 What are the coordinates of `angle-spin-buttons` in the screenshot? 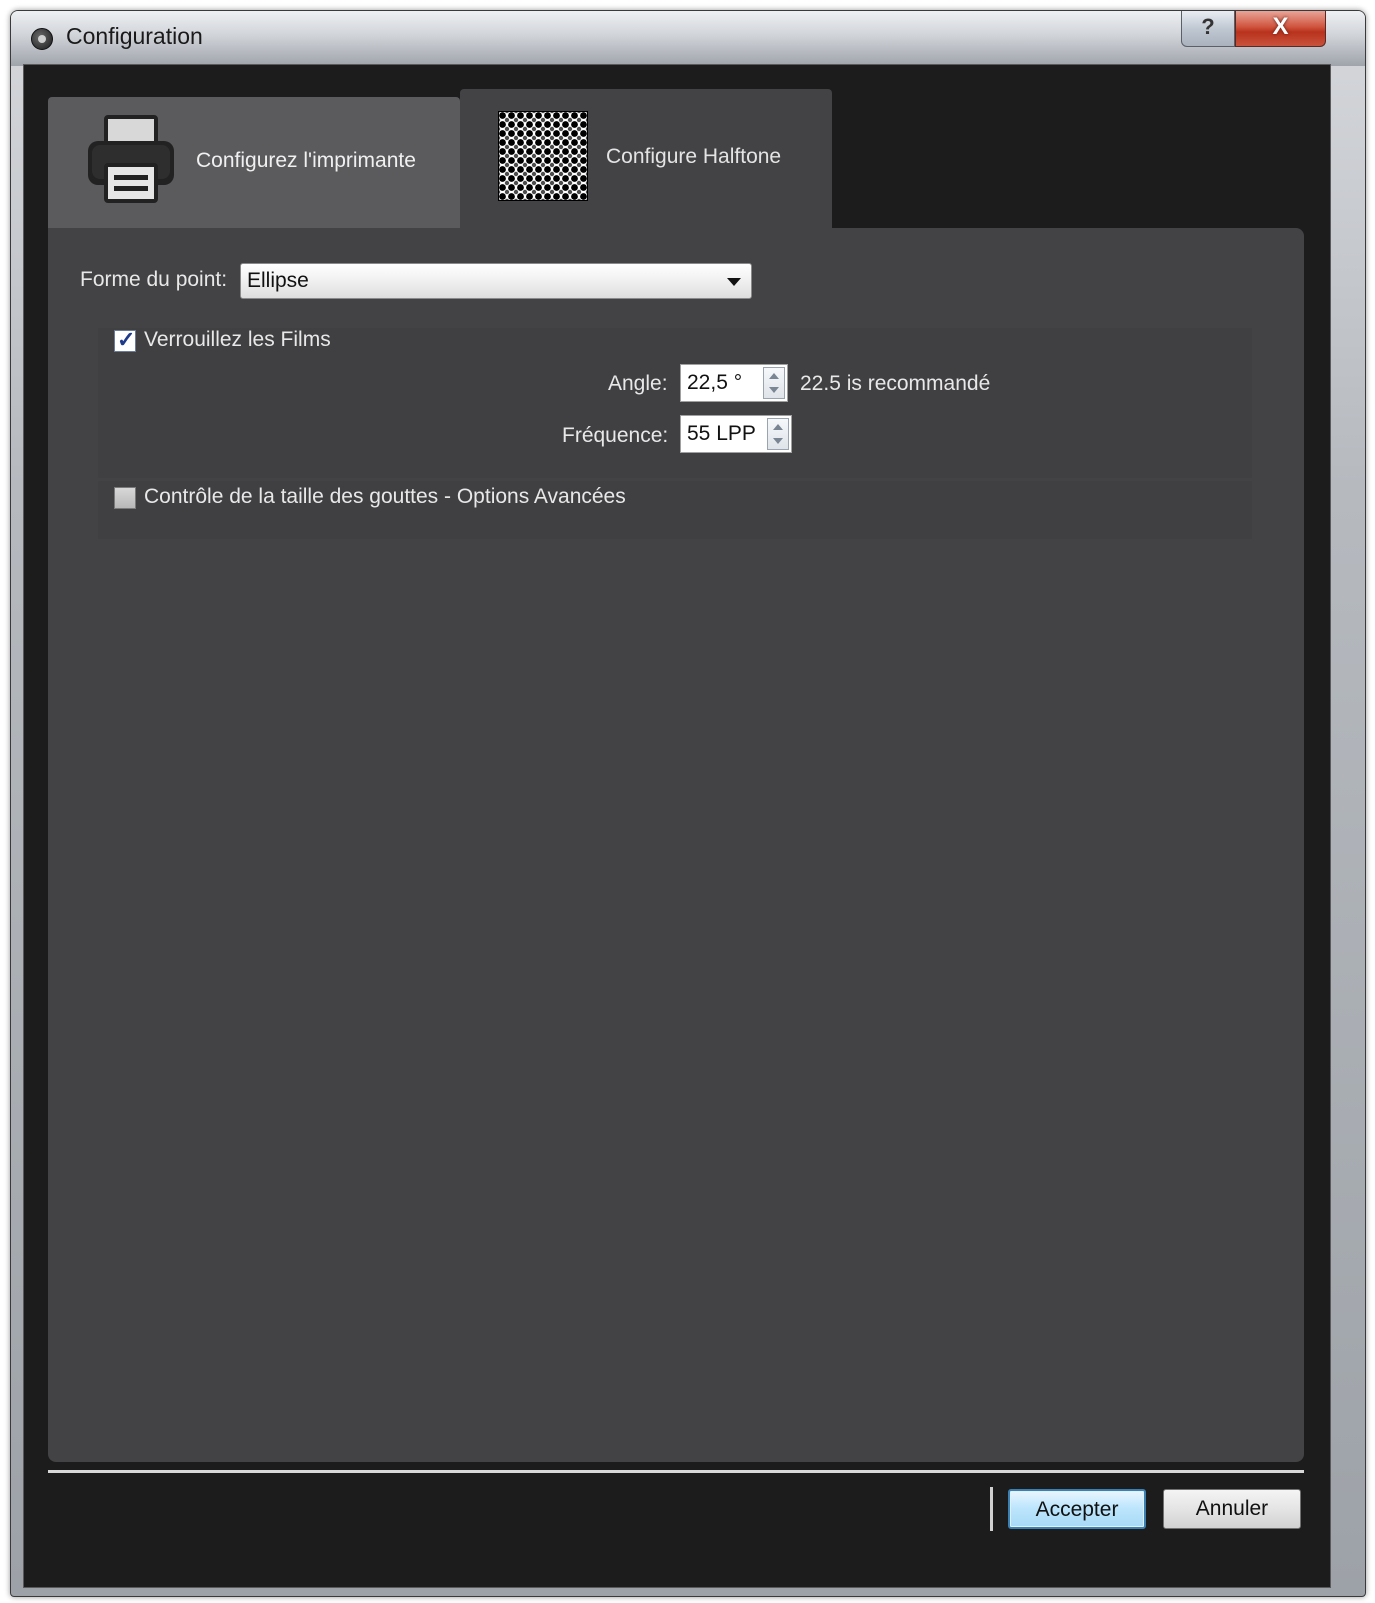 It's located at (774, 383).